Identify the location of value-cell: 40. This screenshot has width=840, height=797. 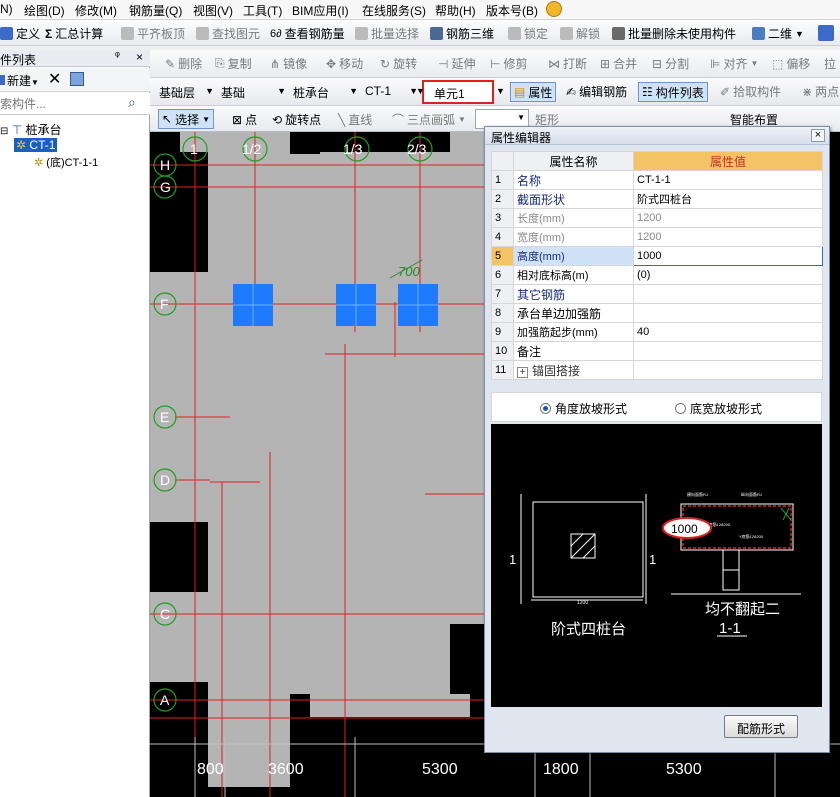
(728, 332).